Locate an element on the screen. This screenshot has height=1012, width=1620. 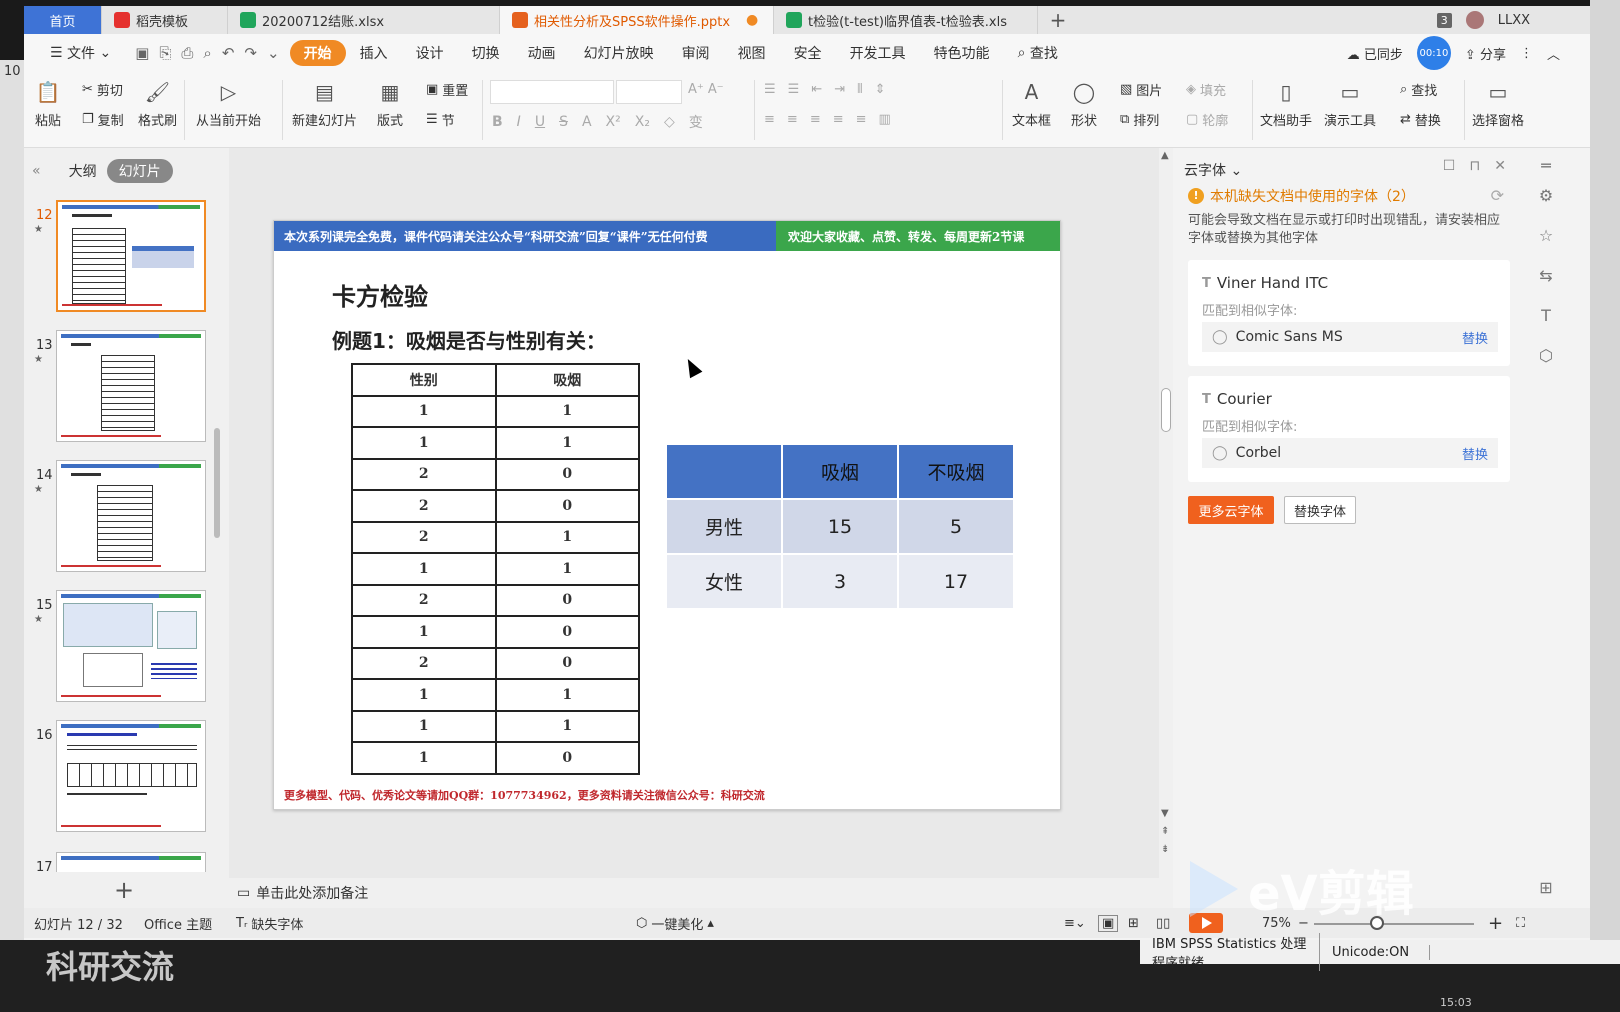
indent-decrease-icon: ⇤ is located at coordinates (816, 89).